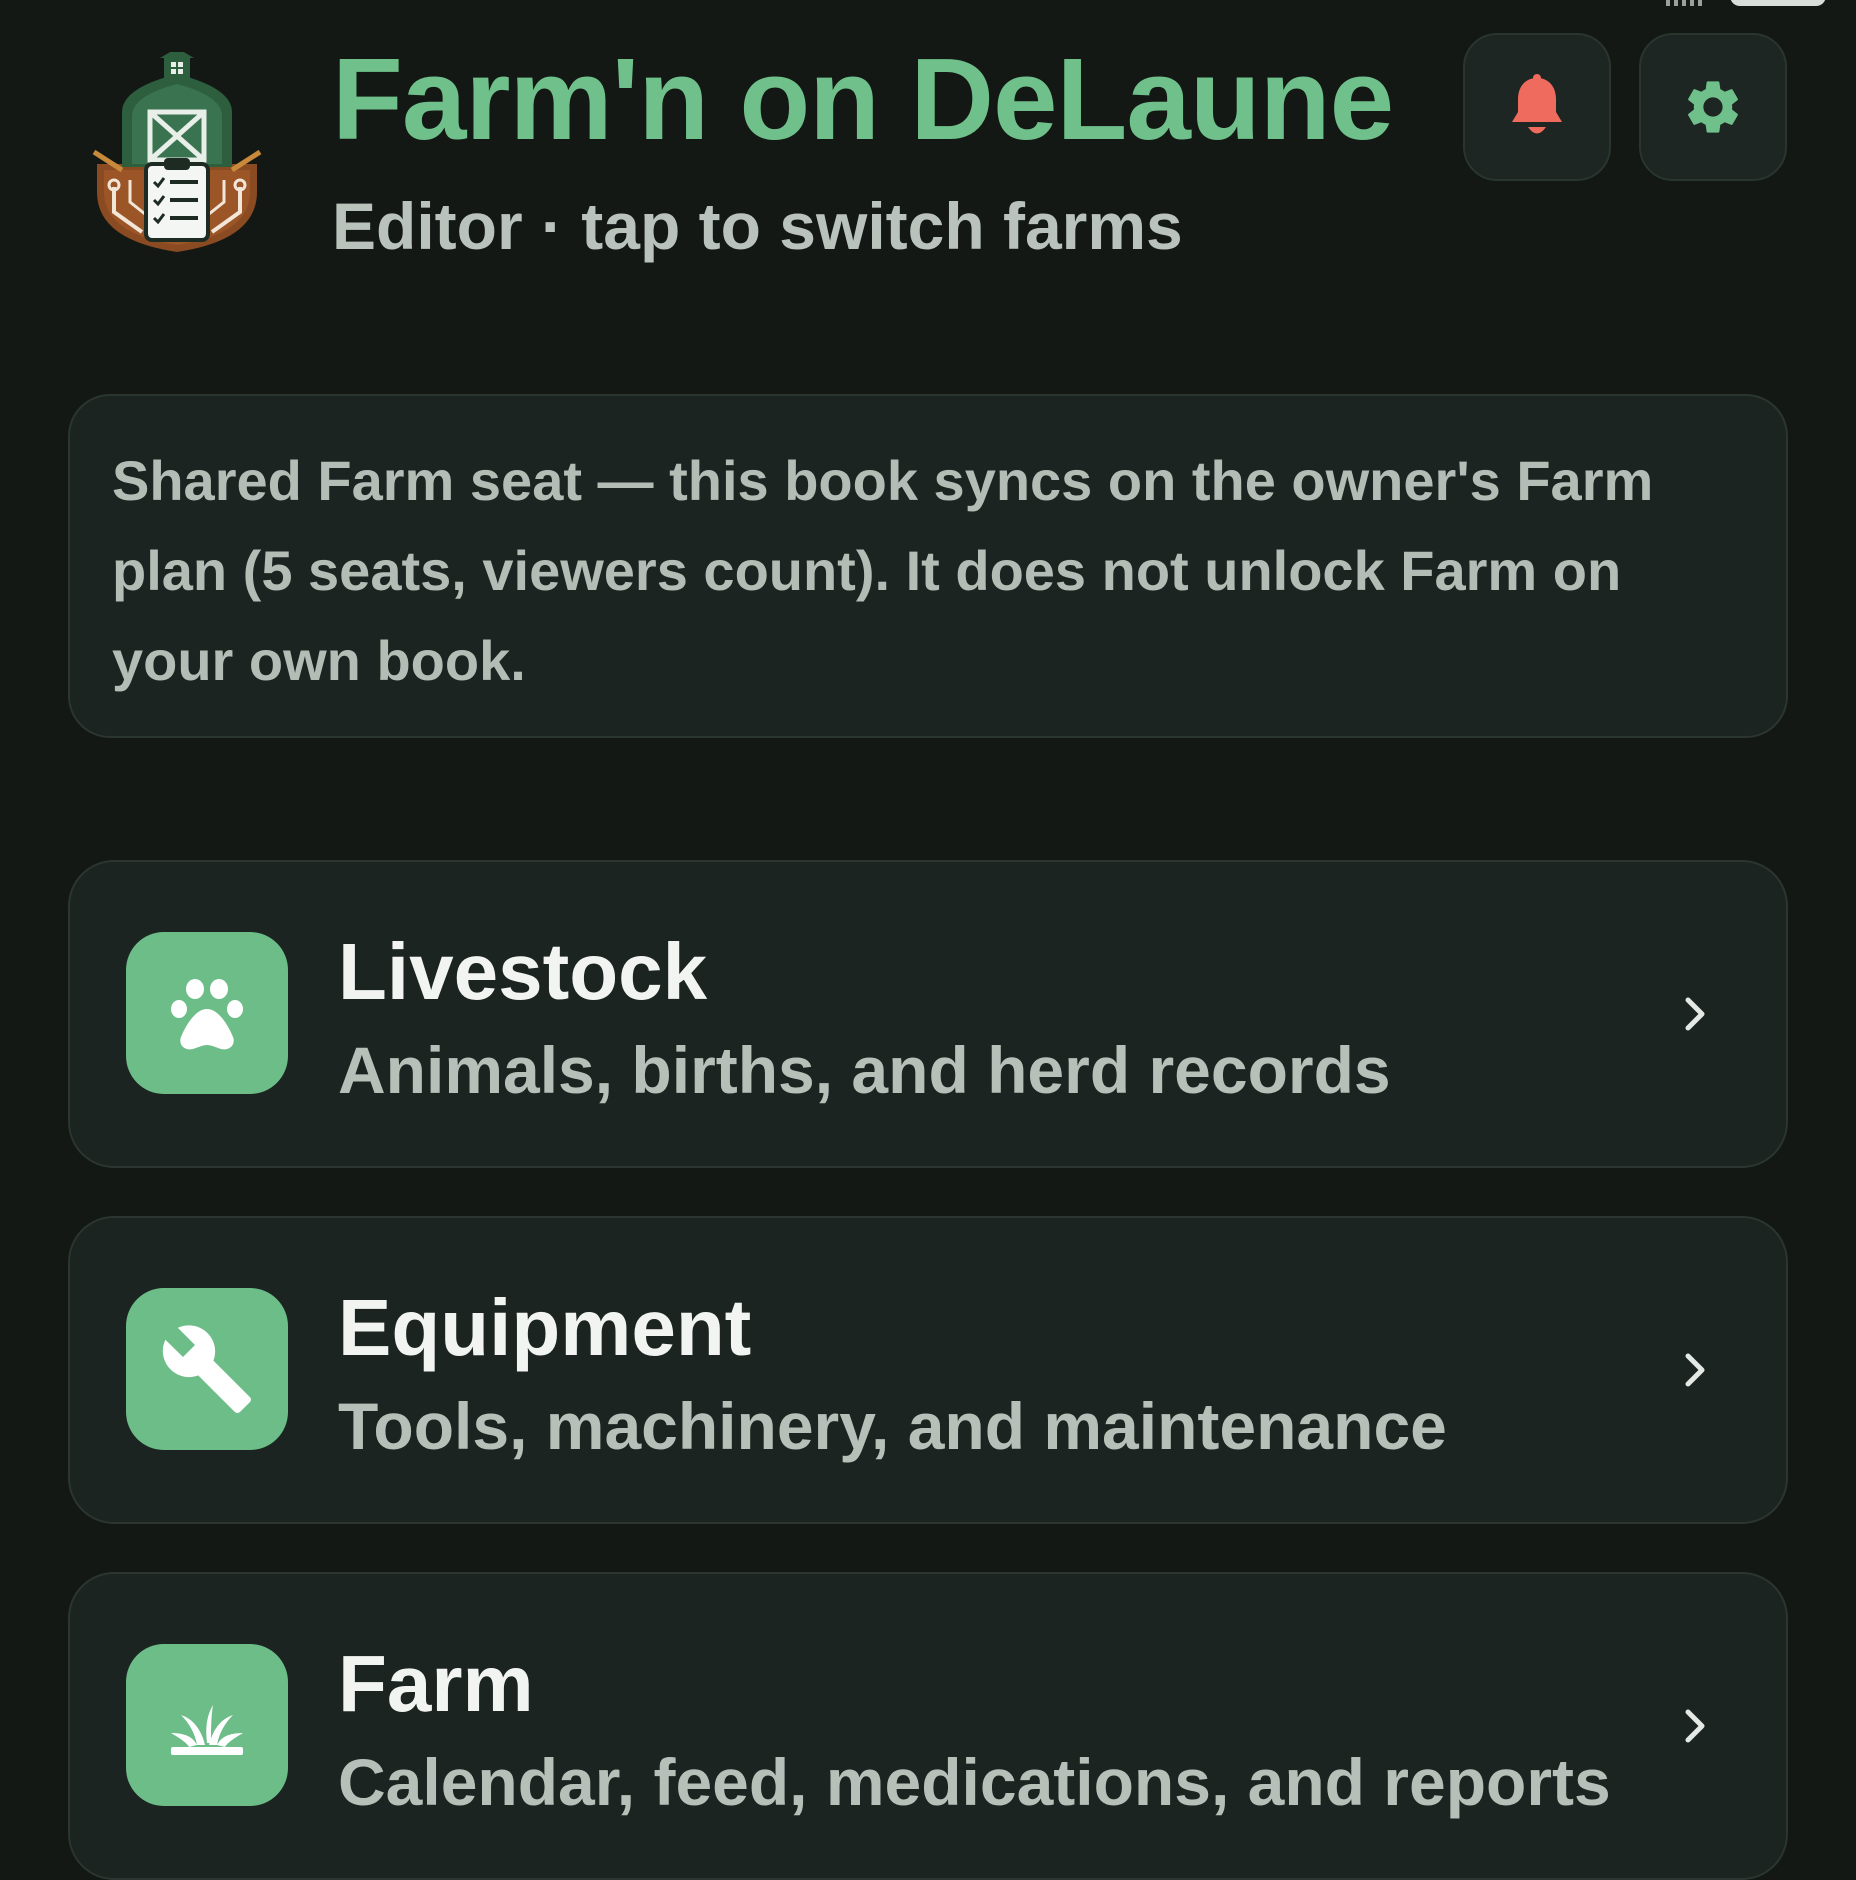 The height and width of the screenshot is (1880, 1856). What do you see at coordinates (974, 1782) in the screenshot?
I see `nav-card-description: Calendar, feed, medications, and reports` at bounding box center [974, 1782].